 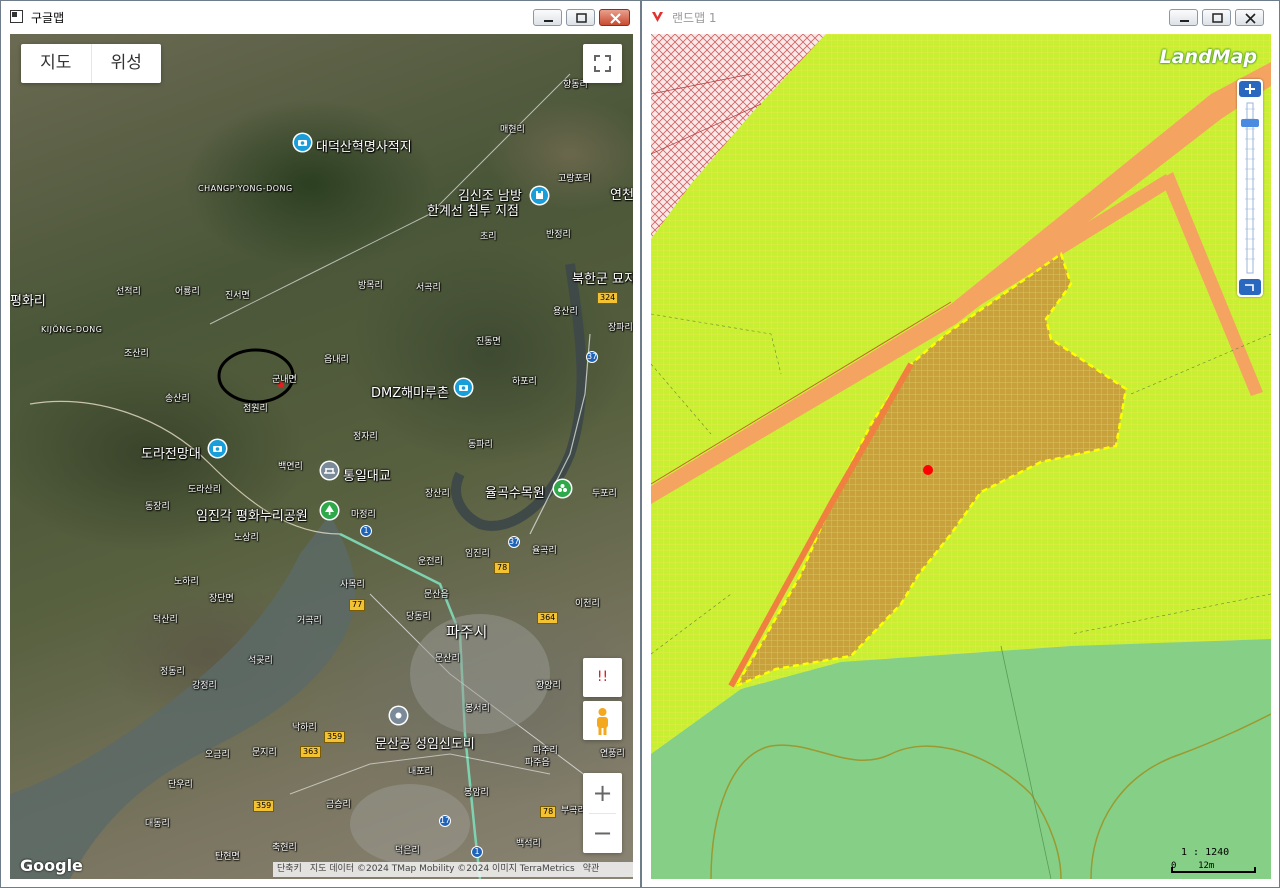 What do you see at coordinates (187, 292) in the screenshot?
I see `place-label: 어룡리` at bounding box center [187, 292].